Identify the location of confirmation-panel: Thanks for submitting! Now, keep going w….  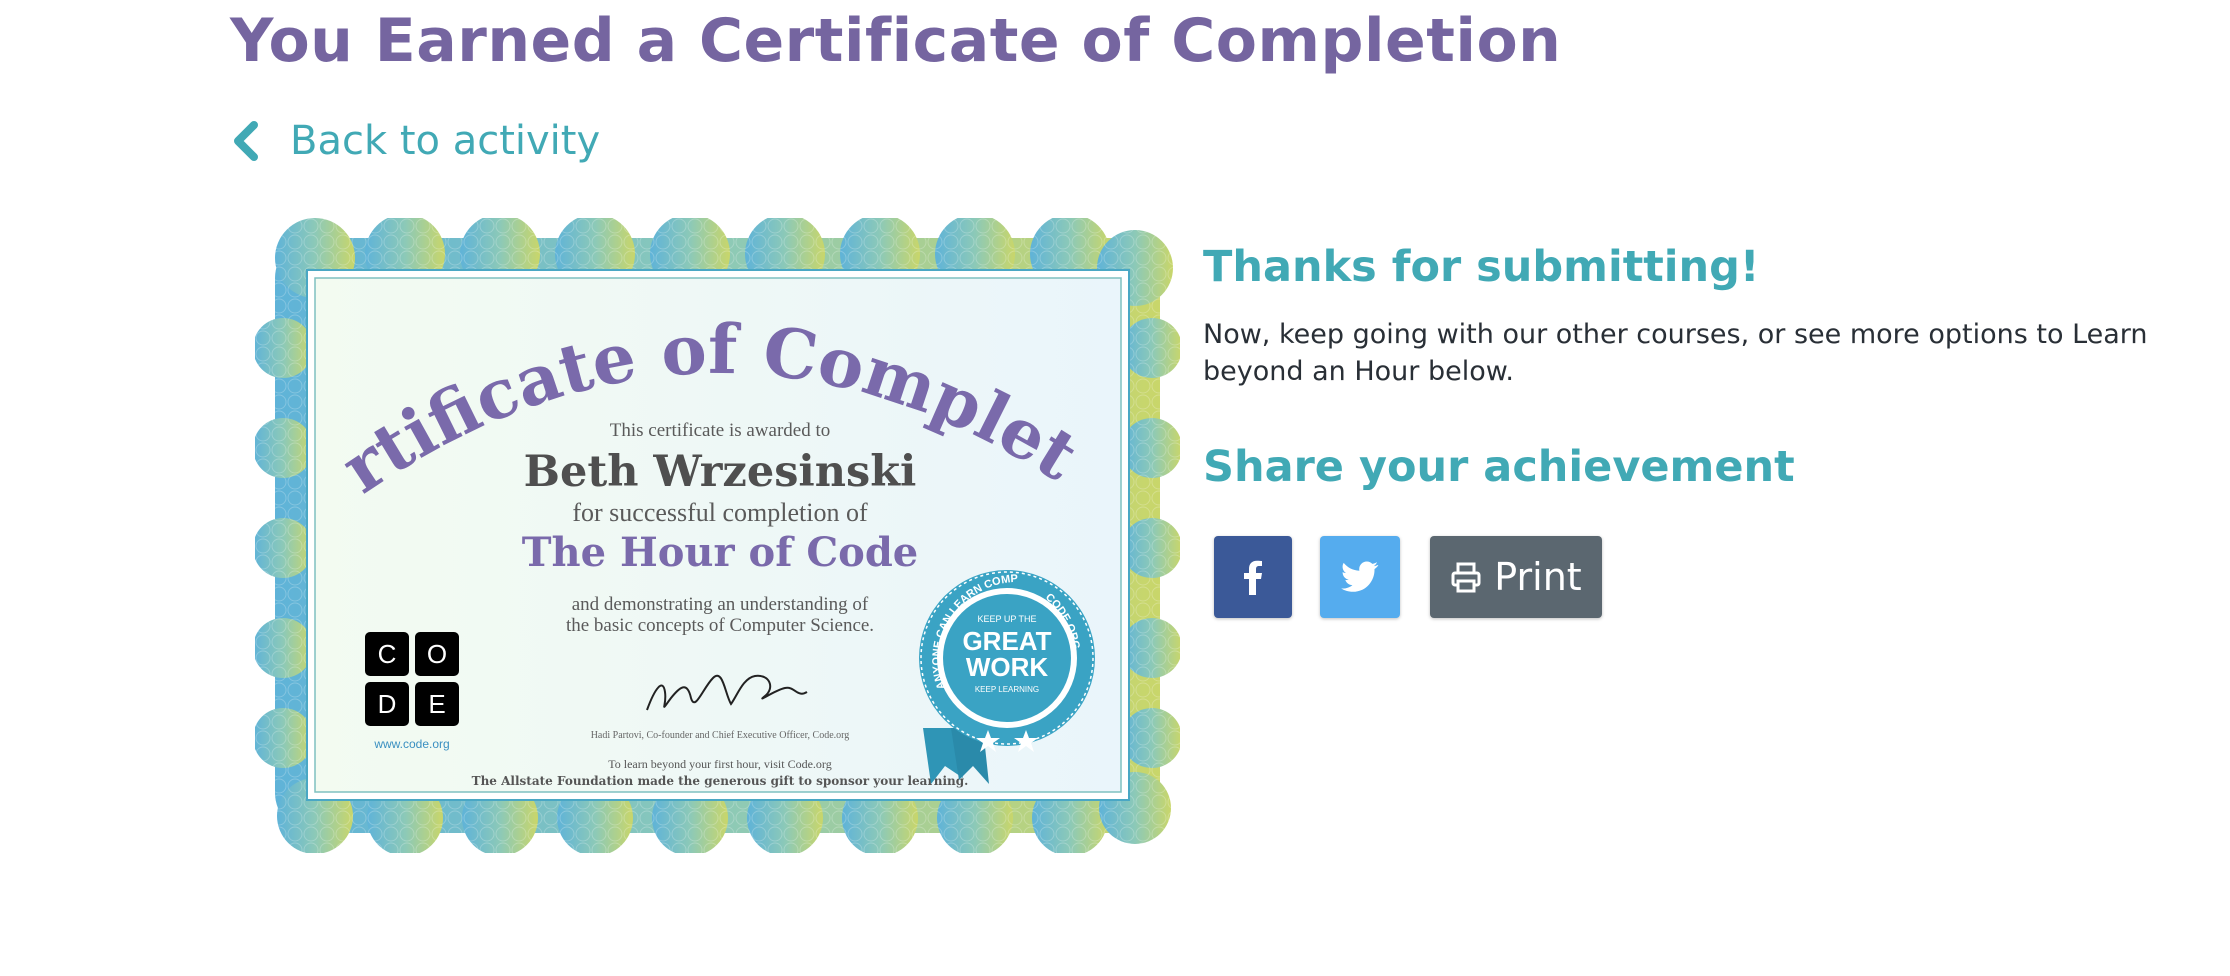
(1683, 367).